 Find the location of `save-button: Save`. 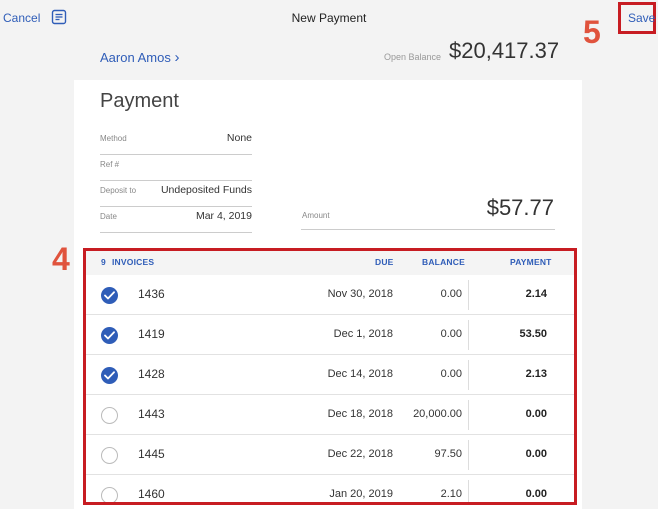

save-button: Save is located at coordinates (641, 18).